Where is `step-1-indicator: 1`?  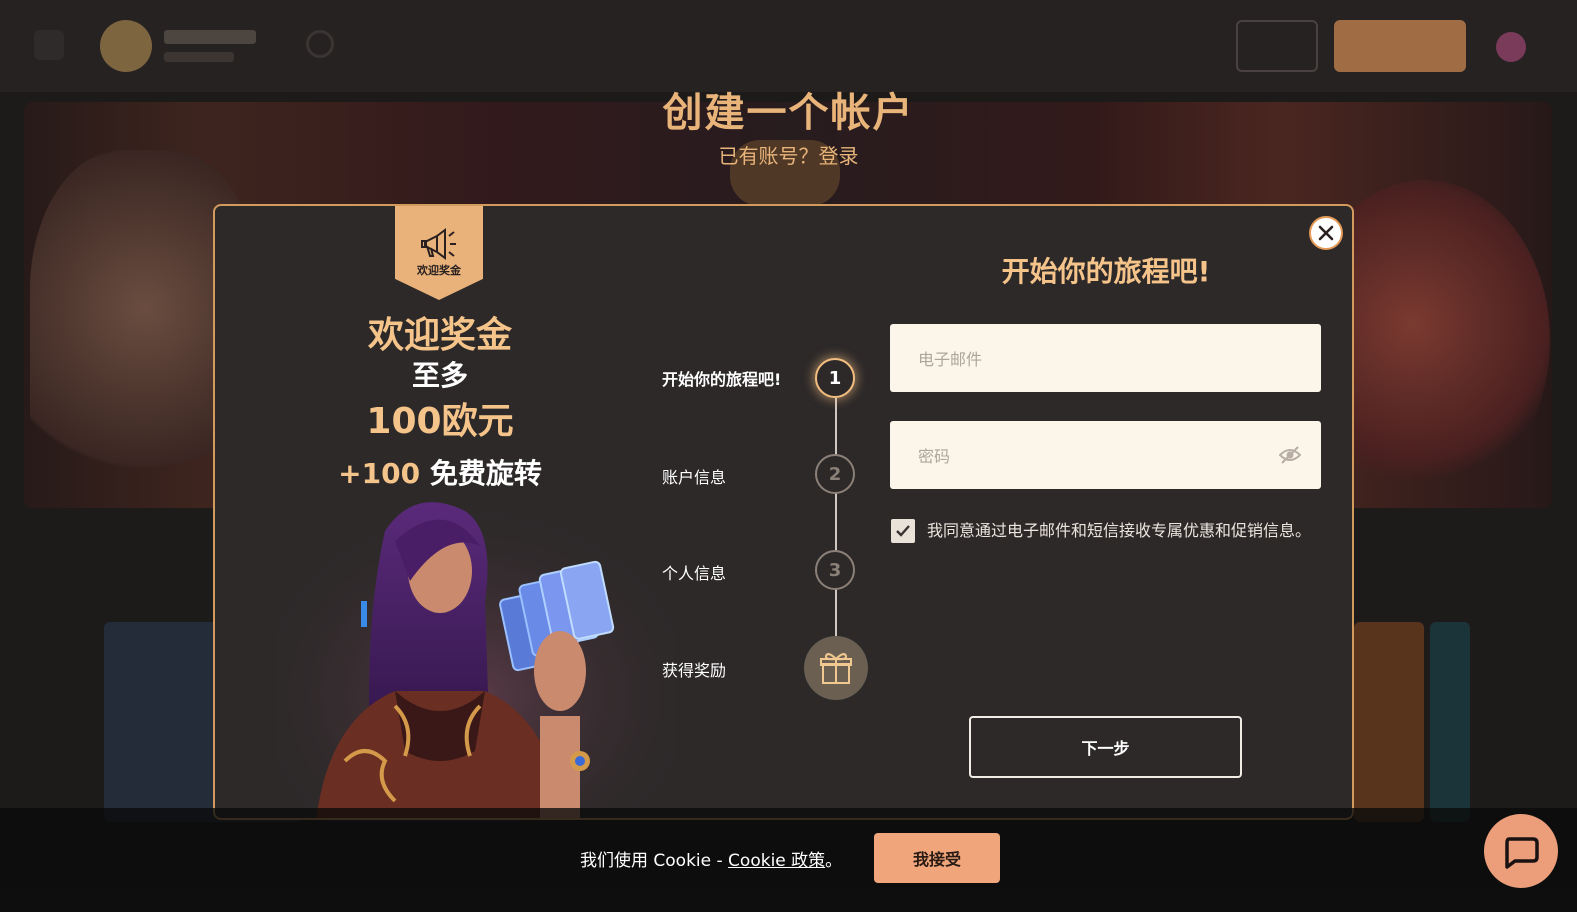 step-1-indicator: 1 is located at coordinates (835, 378).